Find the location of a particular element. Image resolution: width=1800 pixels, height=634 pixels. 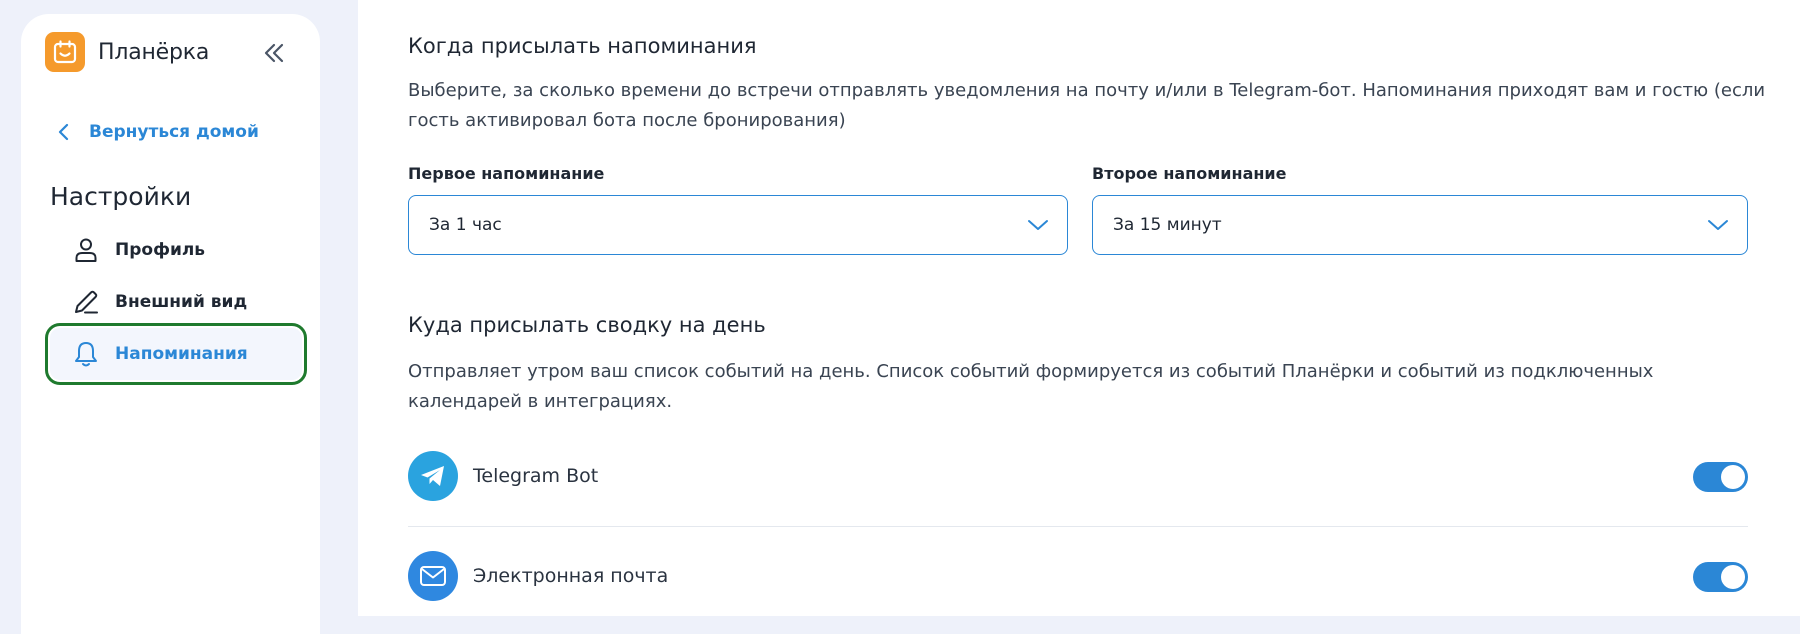

settings-title: Настройки is located at coordinates (121, 196).